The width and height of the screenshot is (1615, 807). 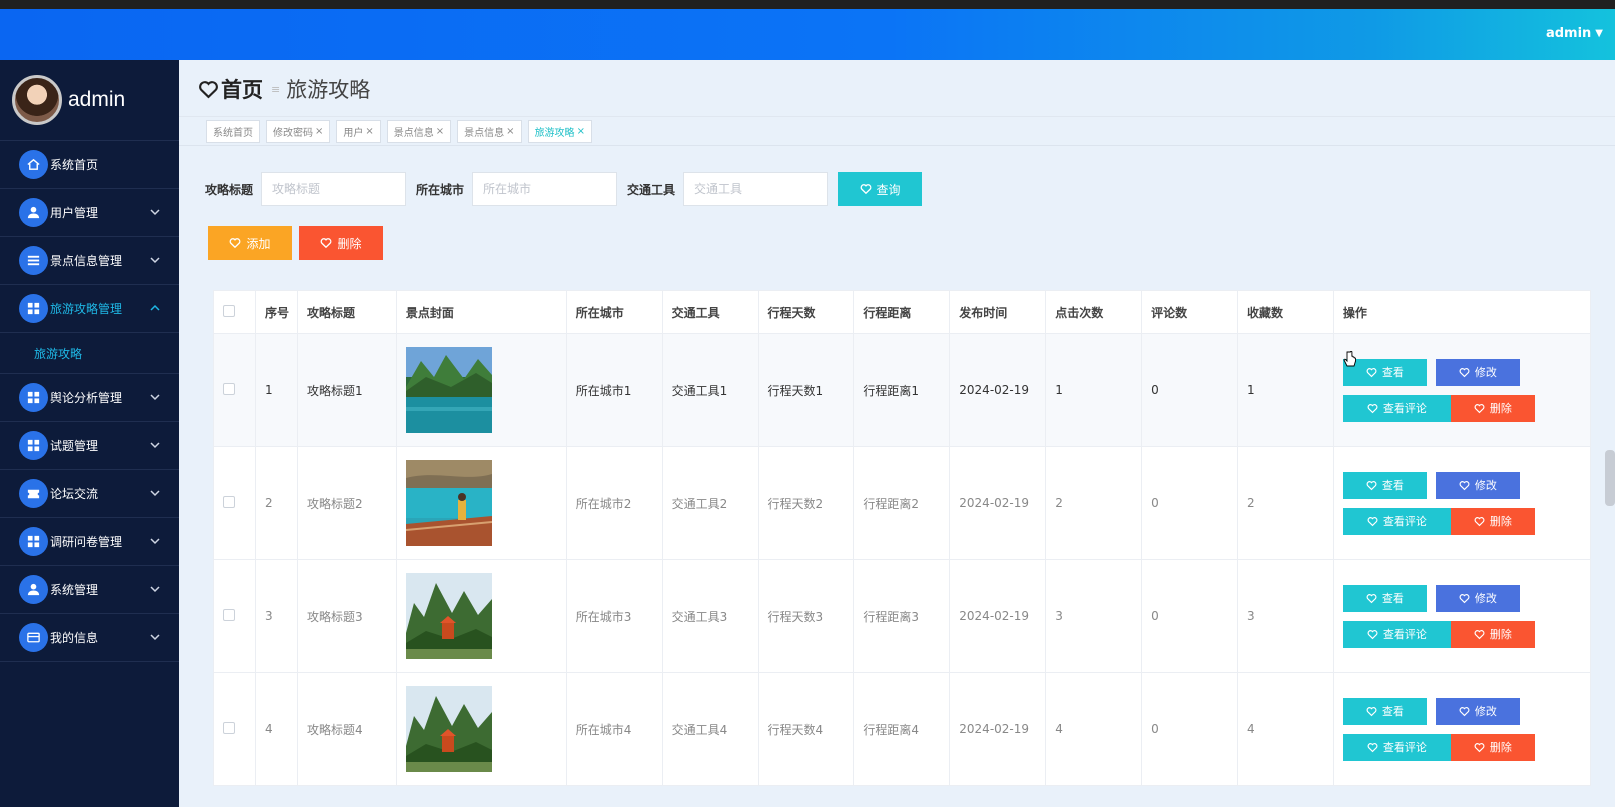 What do you see at coordinates (756, 189) in the screenshot?
I see `transport-search-input` at bounding box center [756, 189].